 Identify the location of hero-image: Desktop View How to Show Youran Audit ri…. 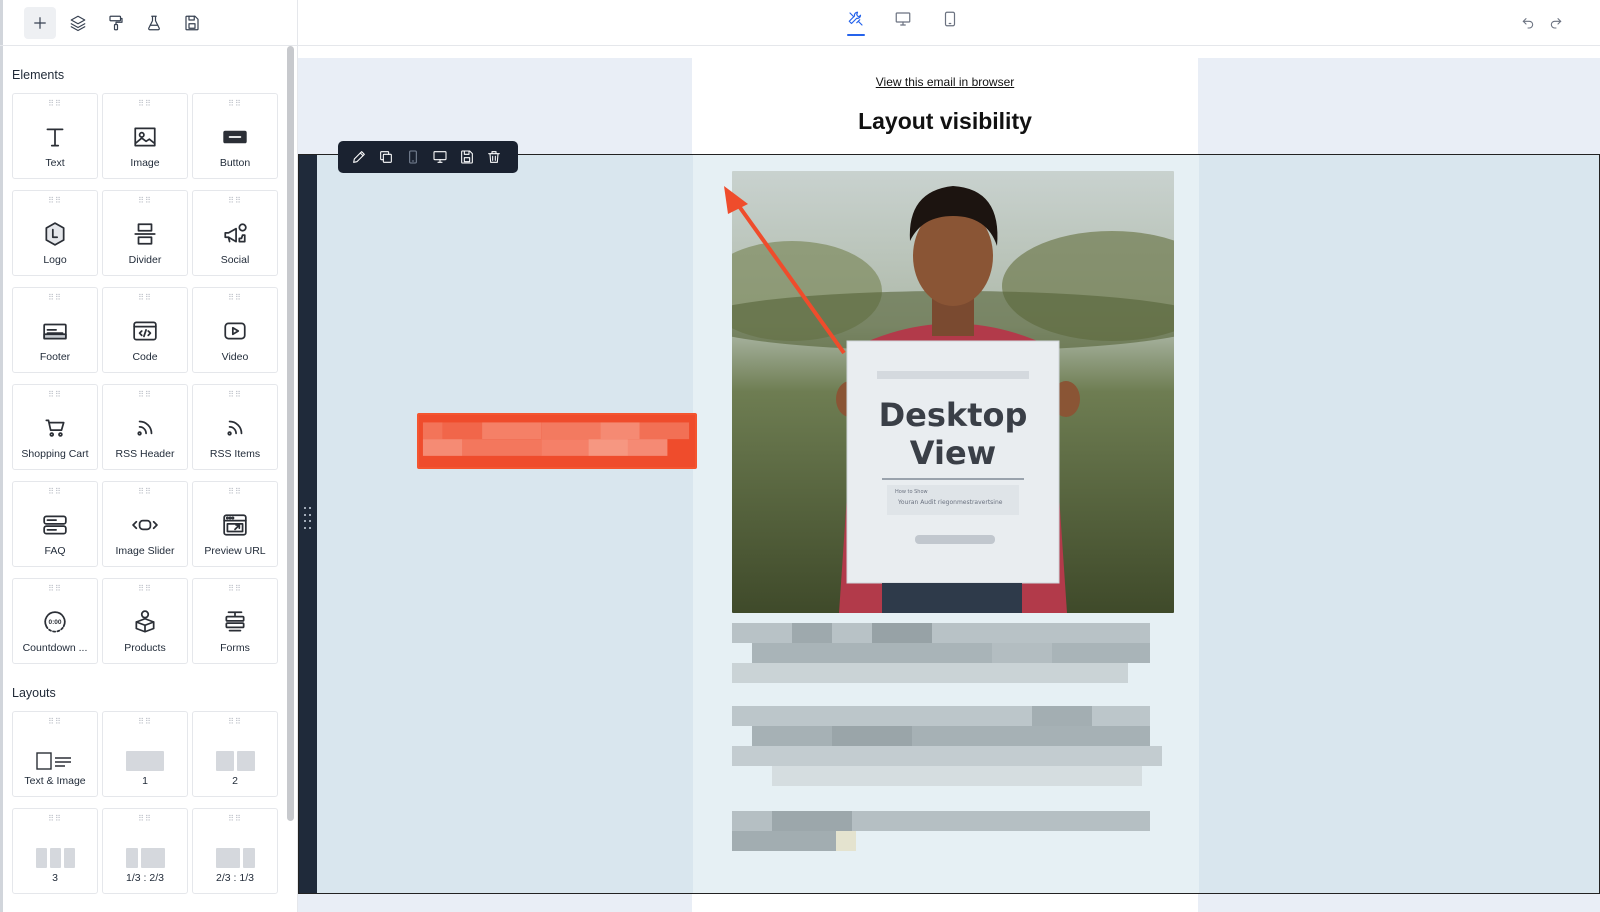
(953, 392).